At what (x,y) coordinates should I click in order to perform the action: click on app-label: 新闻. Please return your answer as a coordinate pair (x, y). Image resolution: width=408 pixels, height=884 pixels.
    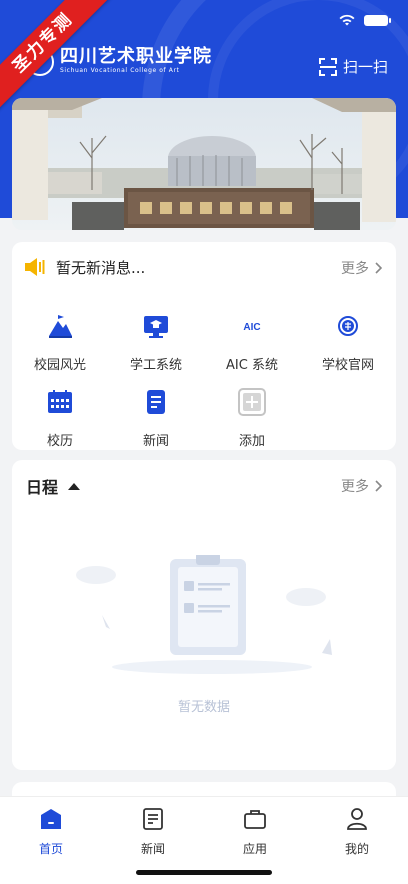
    Looking at the image, I should click on (155, 441).